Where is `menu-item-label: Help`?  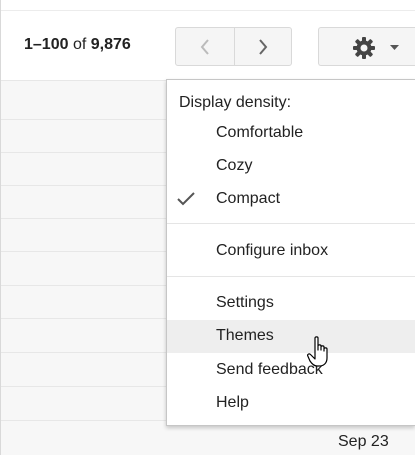
menu-item-label: Help is located at coordinates (232, 402).